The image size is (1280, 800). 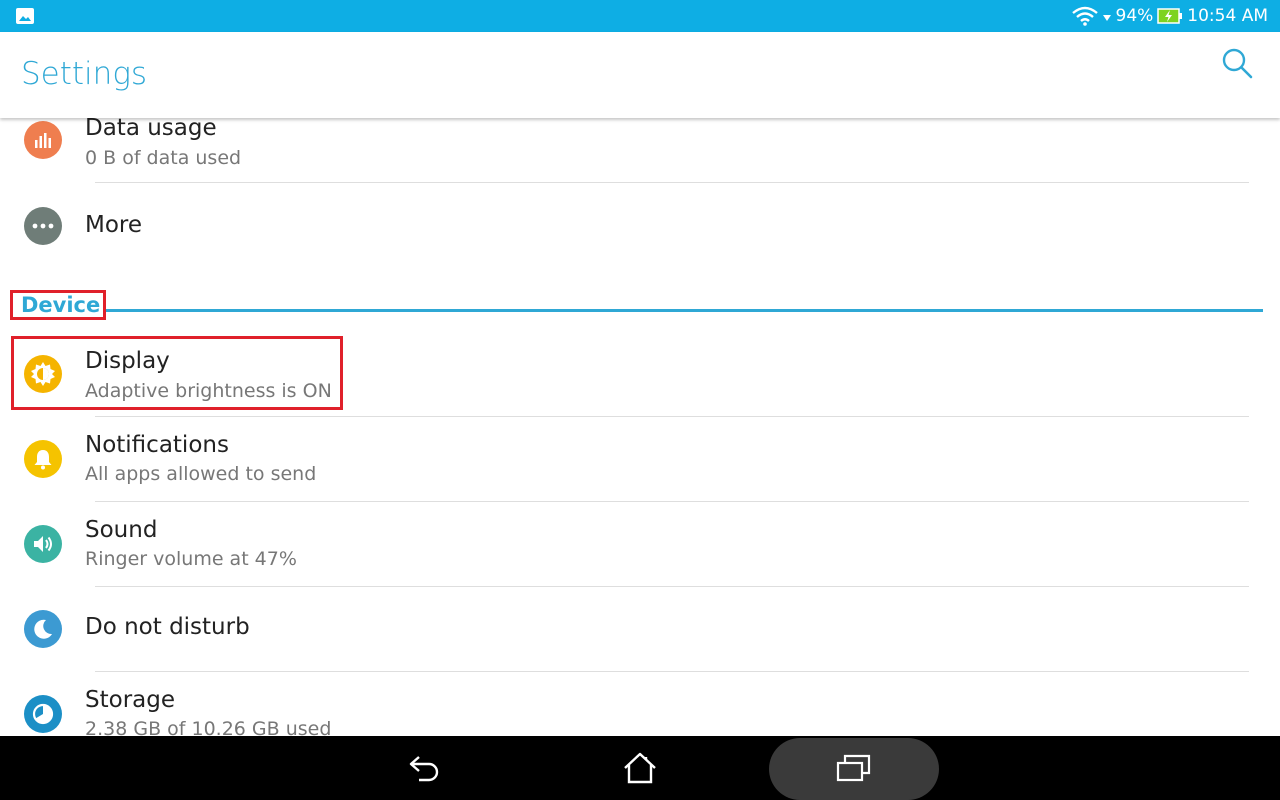 I want to click on settings-item-sound: Sound Ringer volume at 47%, so click(x=640, y=544).